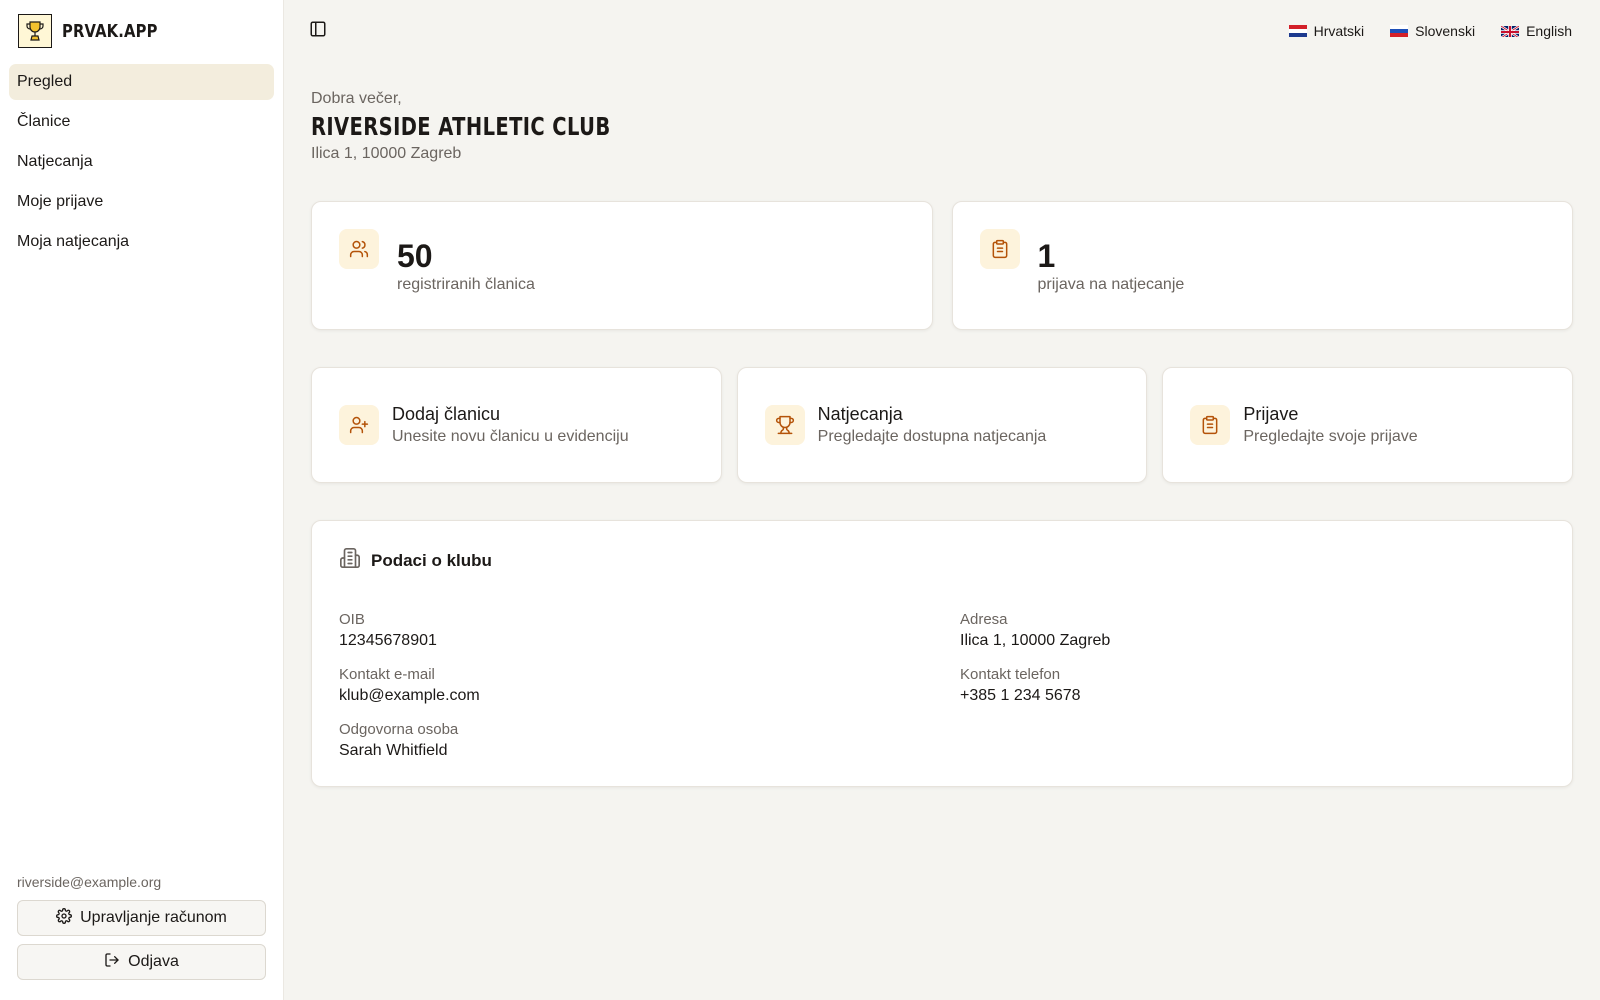 This screenshot has height=1000, width=1600. Describe the element at coordinates (1271, 414) in the screenshot. I see `action-title: Prijave` at that location.